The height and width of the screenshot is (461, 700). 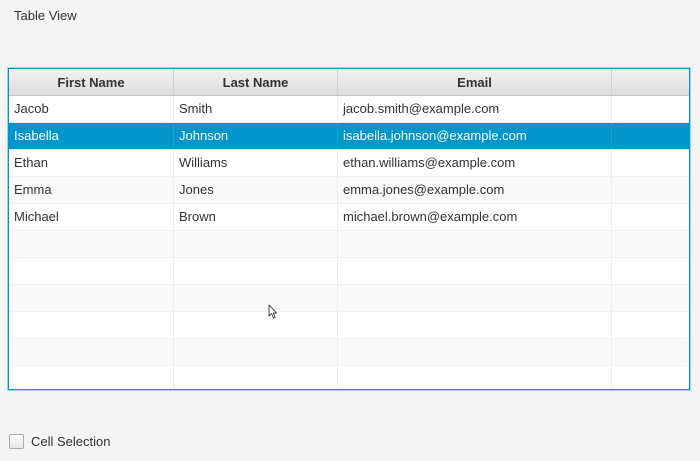 I want to click on cell-email: emma.jones@example.com, so click(x=475, y=190).